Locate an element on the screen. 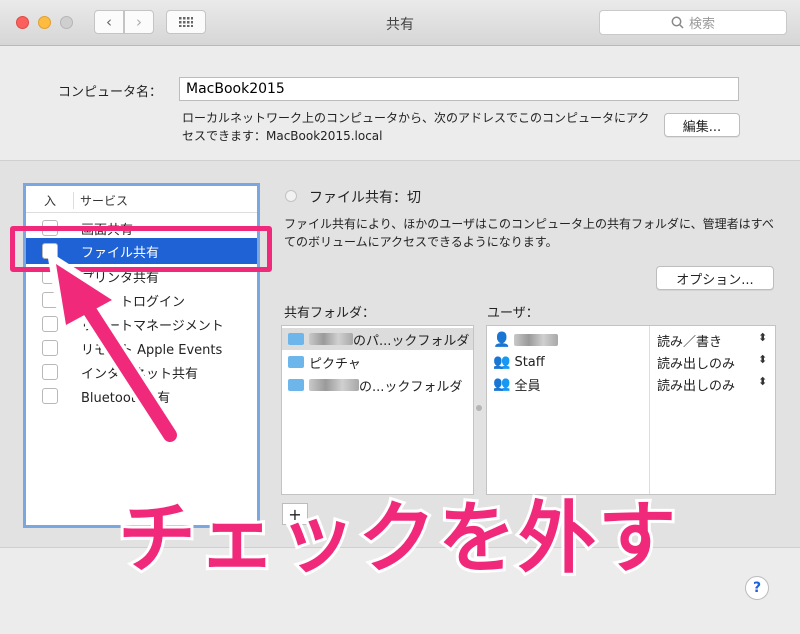 The image size is (800, 634). annotation-text: チェックを外す is located at coordinates (397, 539).